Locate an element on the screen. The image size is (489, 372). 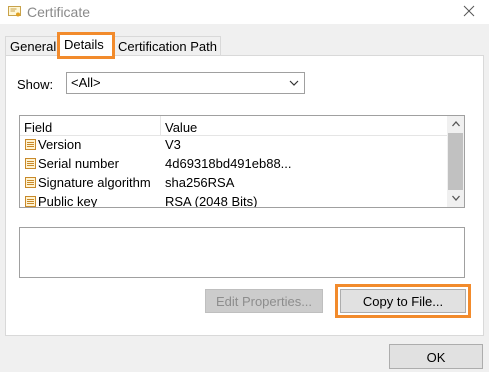
row-field-name: Serial number is located at coordinates (78, 163).